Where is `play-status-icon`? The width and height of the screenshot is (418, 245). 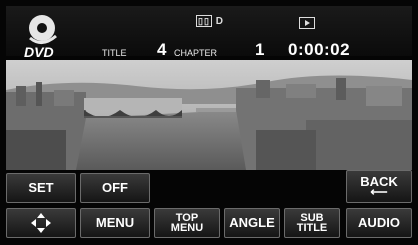
play-status-icon is located at coordinates (307, 23).